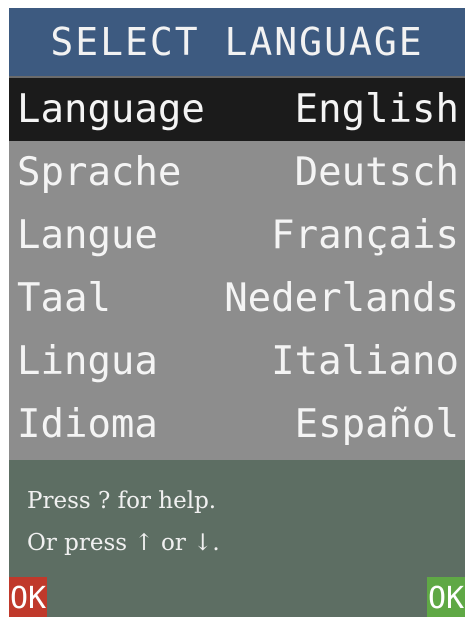  Describe the element at coordinates (87, 361) in the screenshot. I see `option-label: Lingua` at that location.